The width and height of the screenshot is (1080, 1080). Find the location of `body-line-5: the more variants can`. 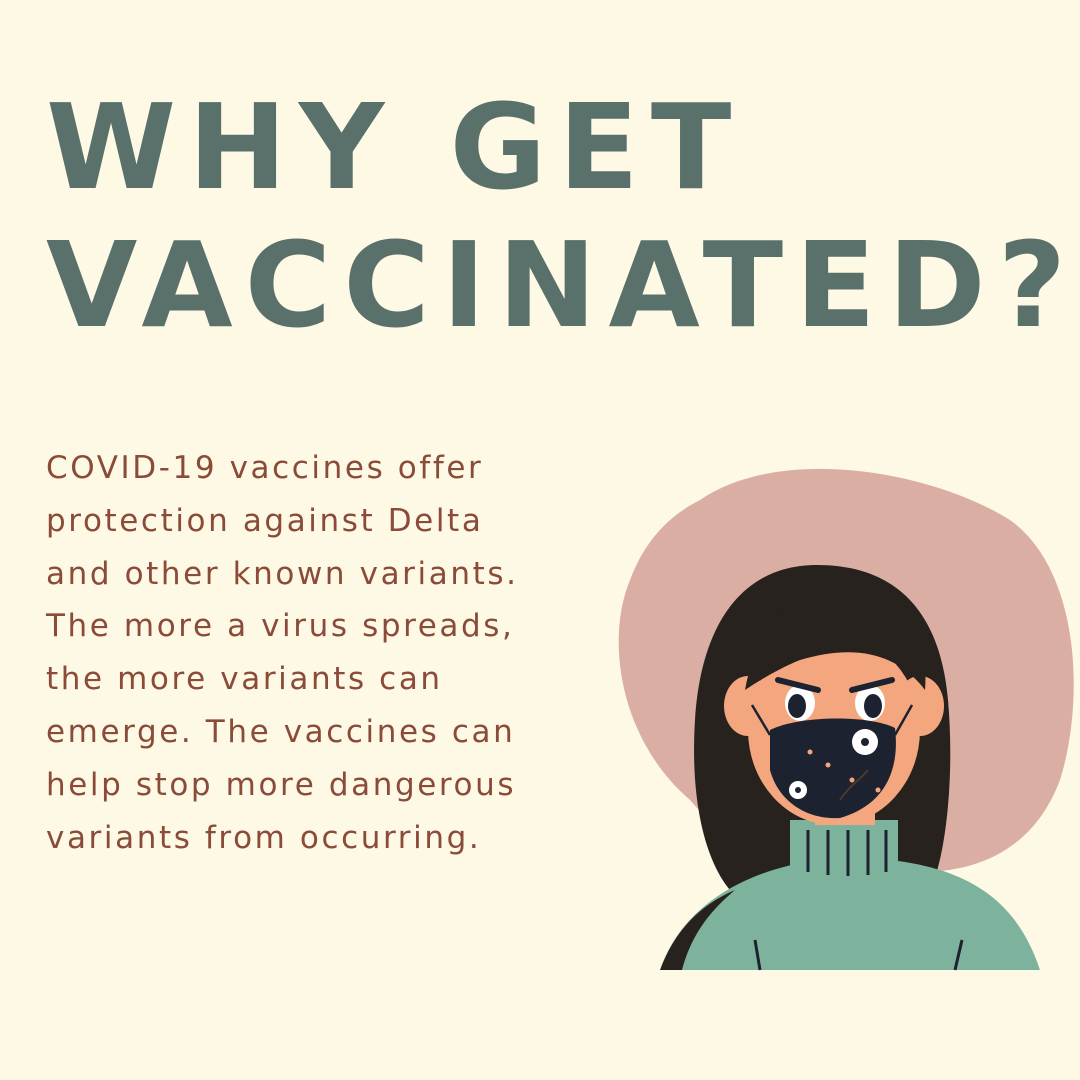

body-line-5: the more variants can is located at coordinates (244, 679).